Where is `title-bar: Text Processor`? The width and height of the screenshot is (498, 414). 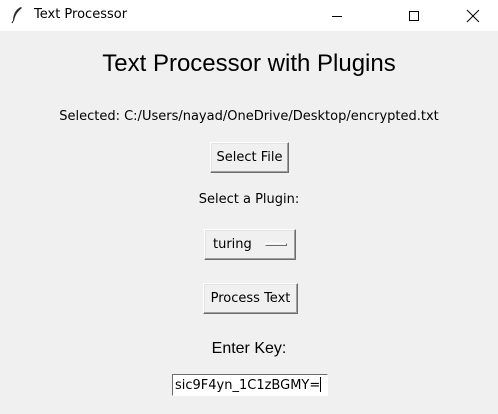 title-bar: Text Processor is located at coordinates (249, 15).